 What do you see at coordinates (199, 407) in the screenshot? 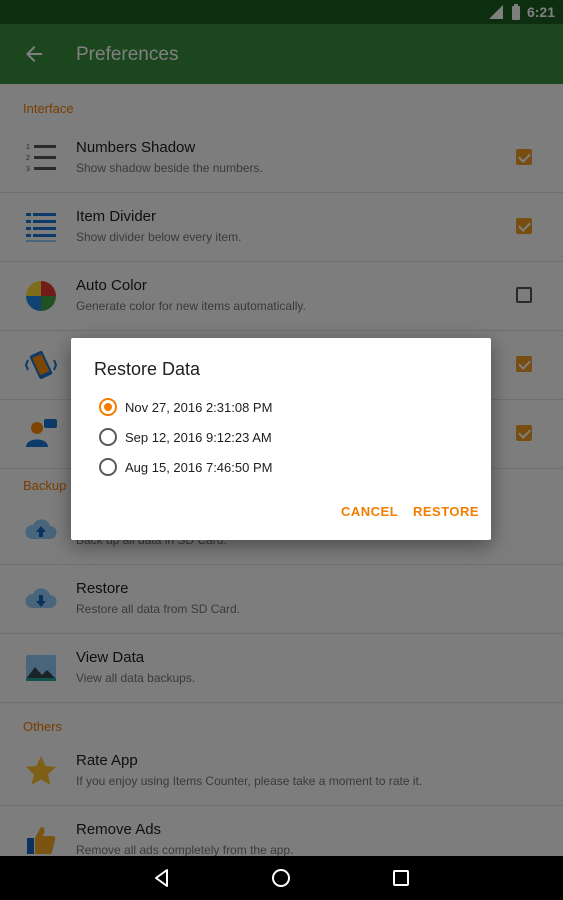
I see `option-label: Nov 27, 2016 2:31:08 PM` at bounding box center [199, 407].